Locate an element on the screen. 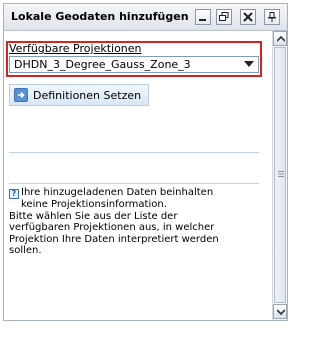 This screenshot has width=320, height=340. panel-titlebar: Lokale Geodaten hinzufügen is located at coordinates (145, 17).